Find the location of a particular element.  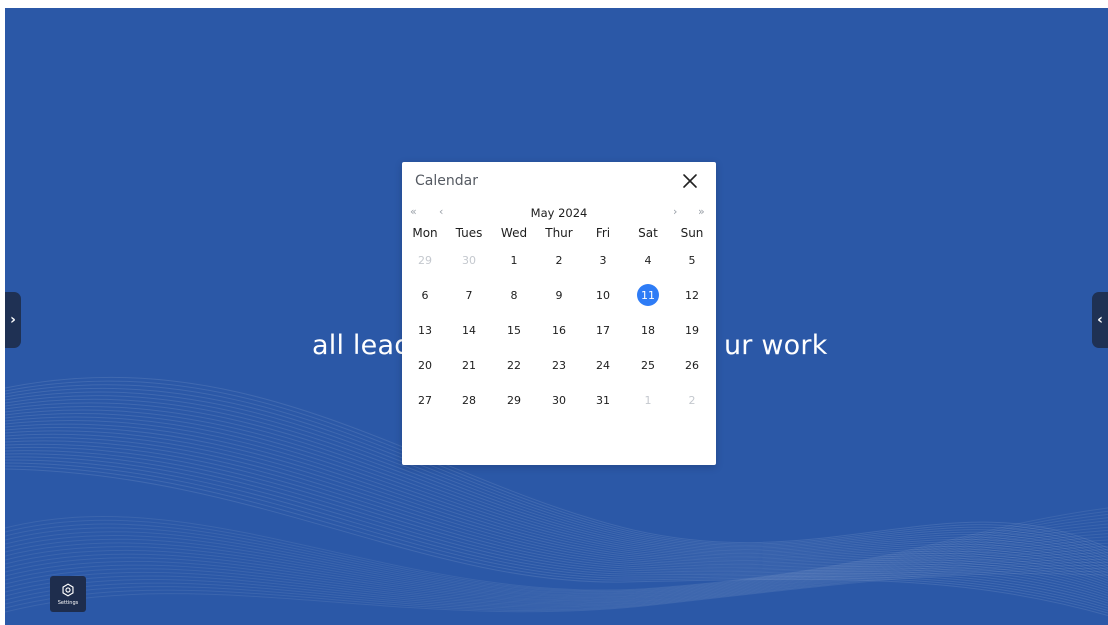

day-cell: 6 is located at coordinates (425, 295).